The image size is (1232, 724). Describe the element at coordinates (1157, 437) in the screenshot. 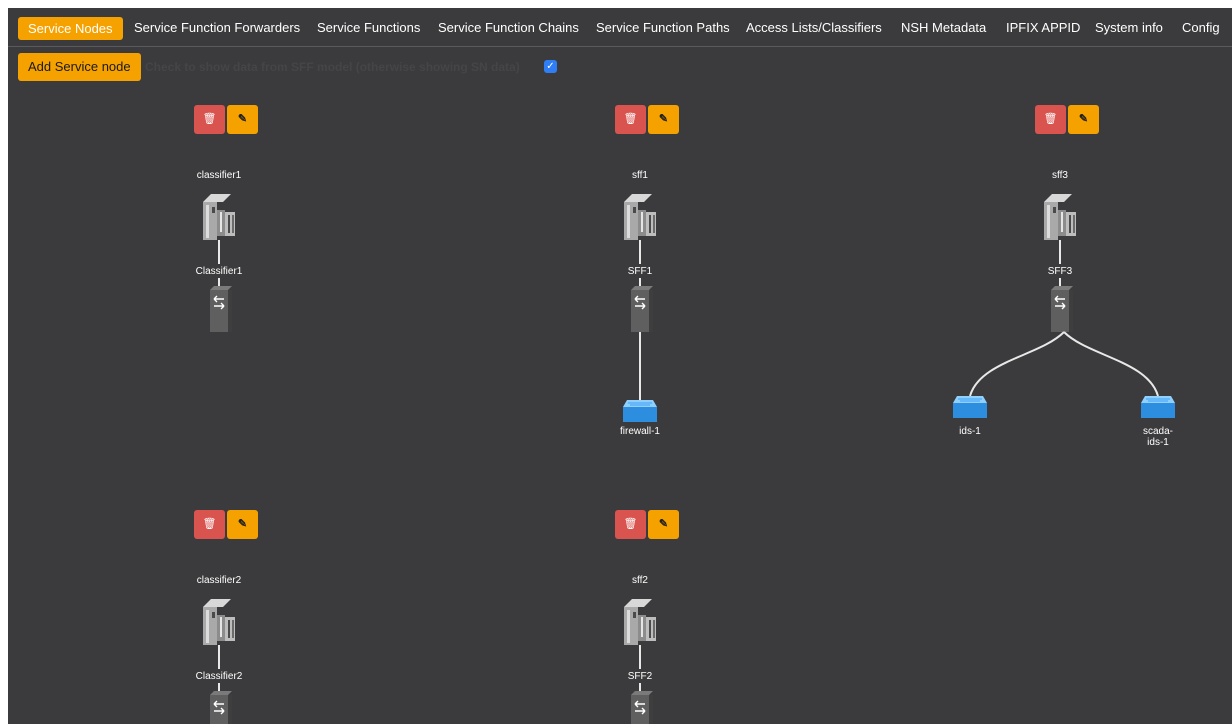

I see `service-function-name: scada- ids-1` at that location.